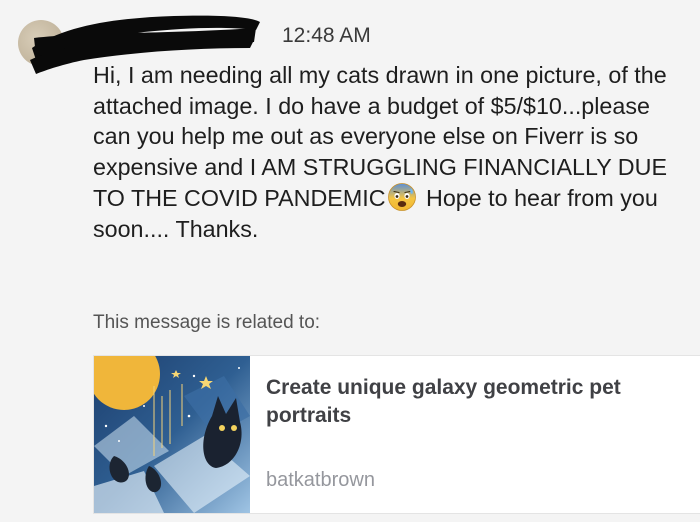  I want to click on related-label: This message is related to:, so click(207, 322).